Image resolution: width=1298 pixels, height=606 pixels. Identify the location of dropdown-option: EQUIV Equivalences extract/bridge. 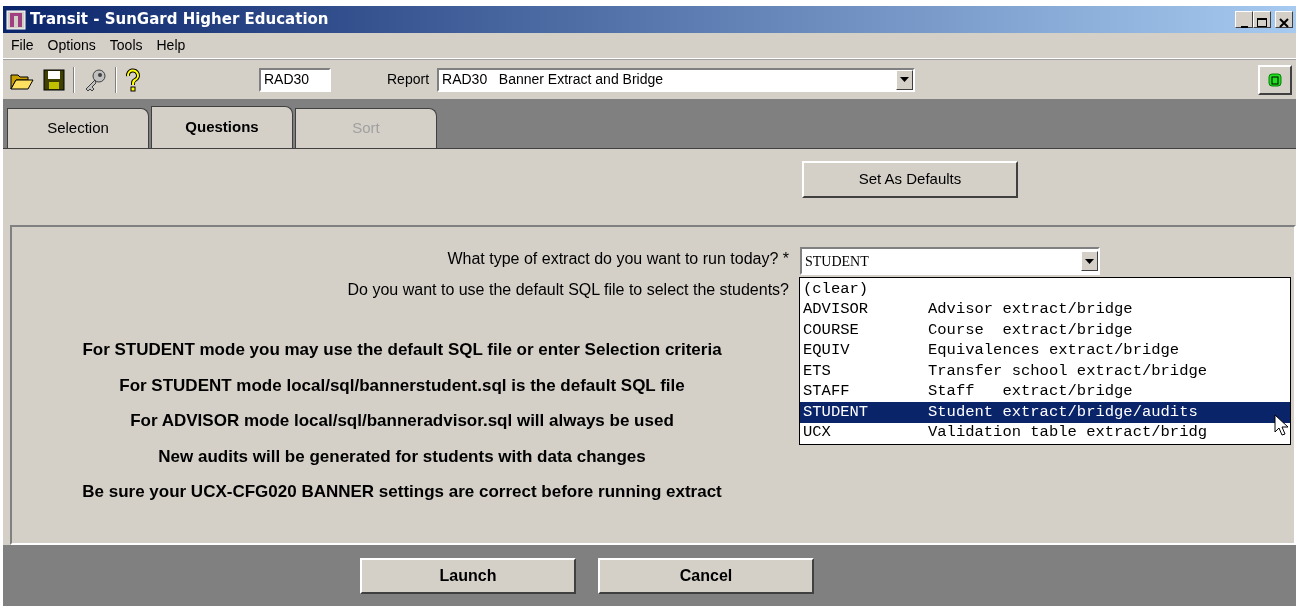
(1045, 350).